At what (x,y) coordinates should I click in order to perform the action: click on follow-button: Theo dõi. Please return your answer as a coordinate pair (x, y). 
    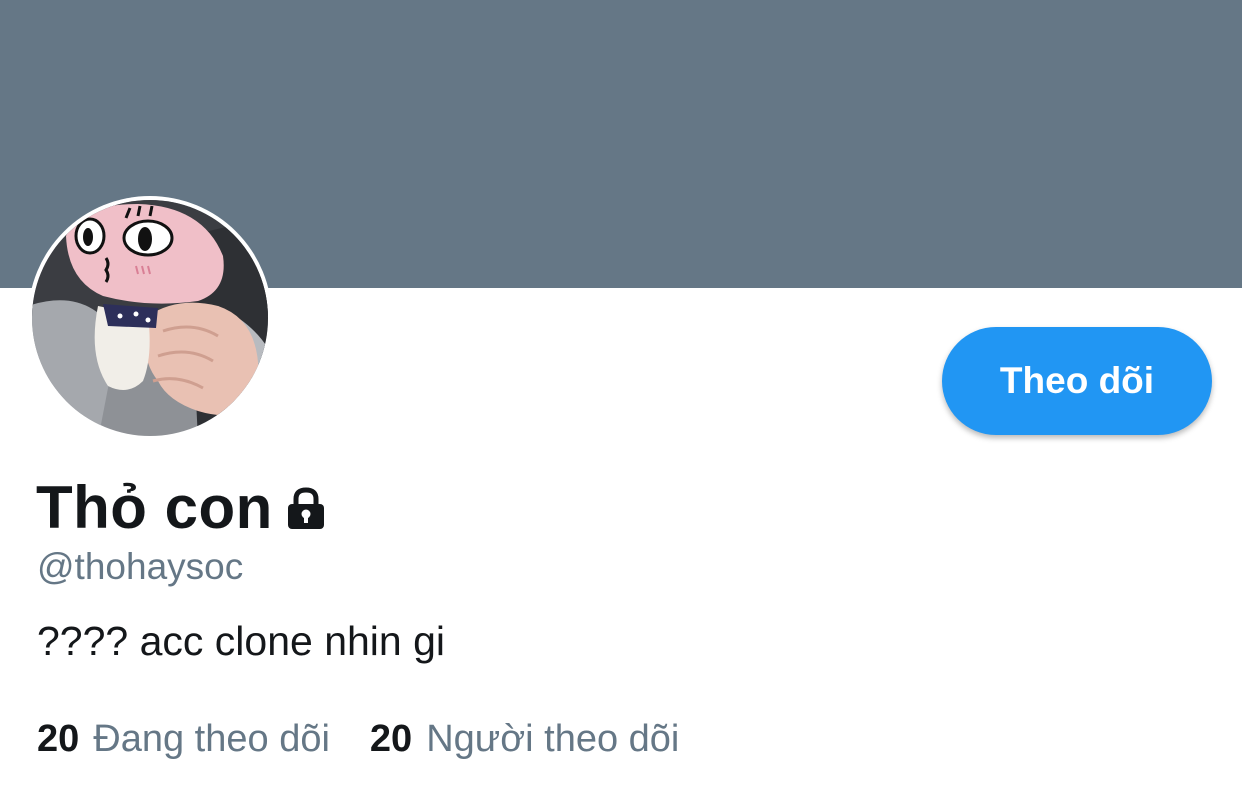
    Looking at the image, I should click on (1077, 381).